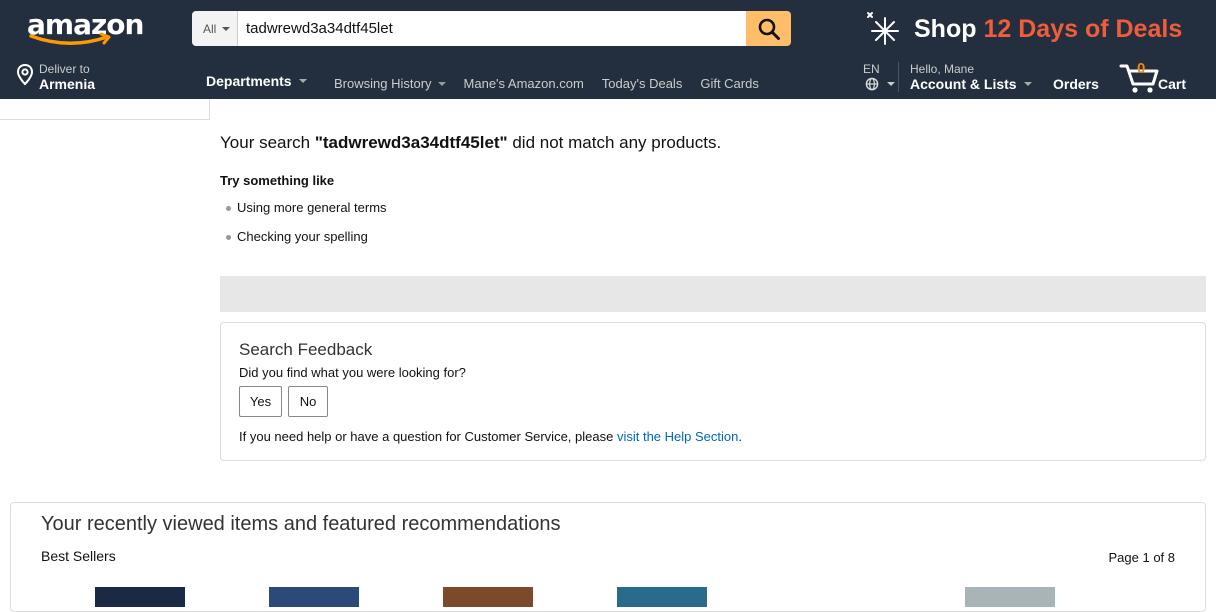 The height and width of the screenshot is (612, 1216). What do you see at coordinates (871, 69) in the screenshot?
I see `language-selector: EN` at bounding box center [871, 69].